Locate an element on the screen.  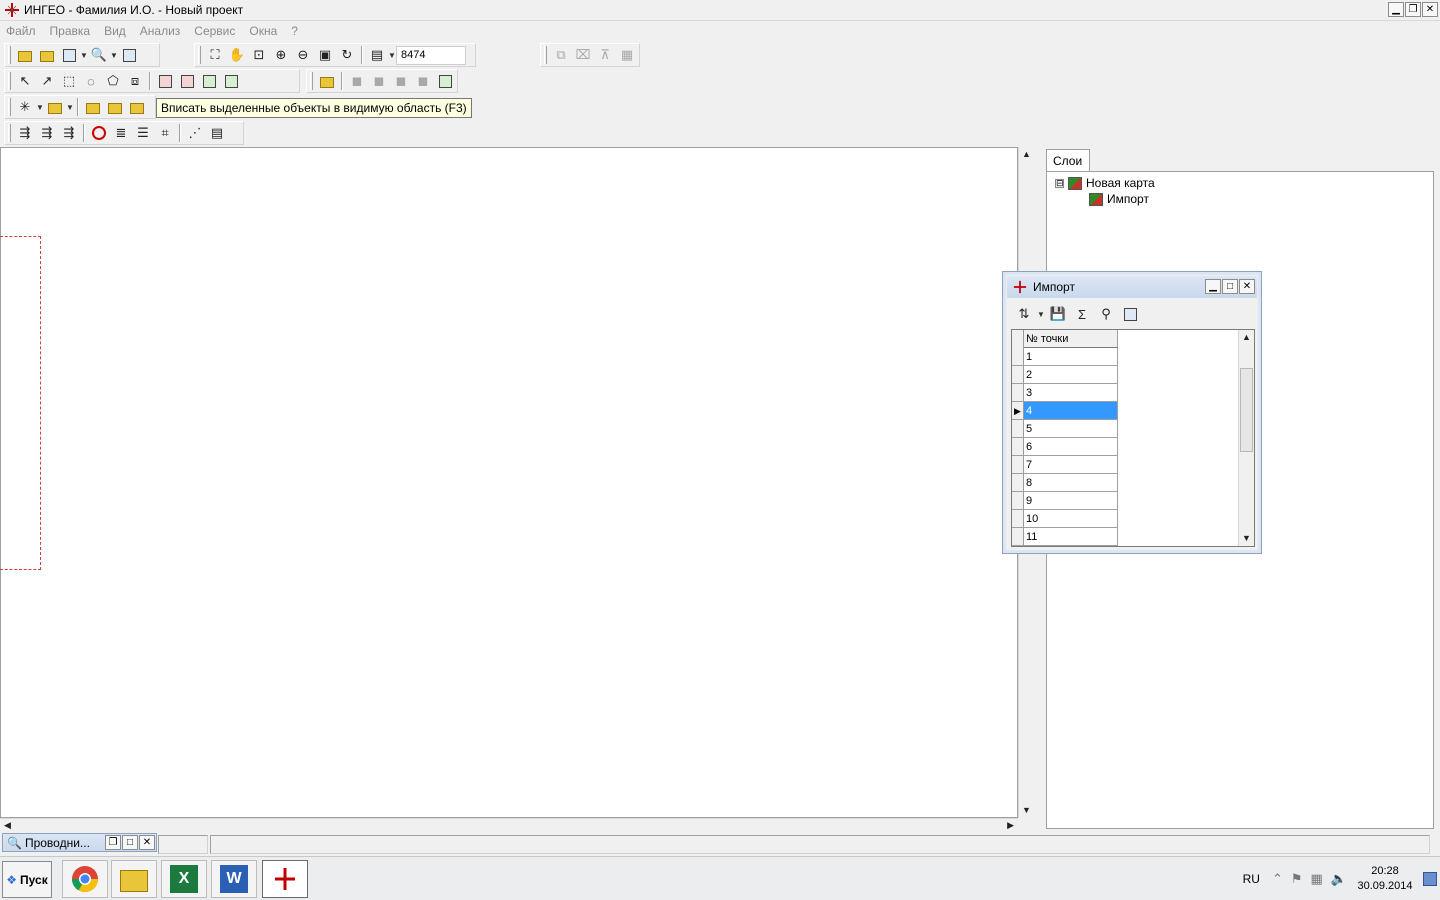
grid-cell: 9 is located at coordinates (1071, 501).